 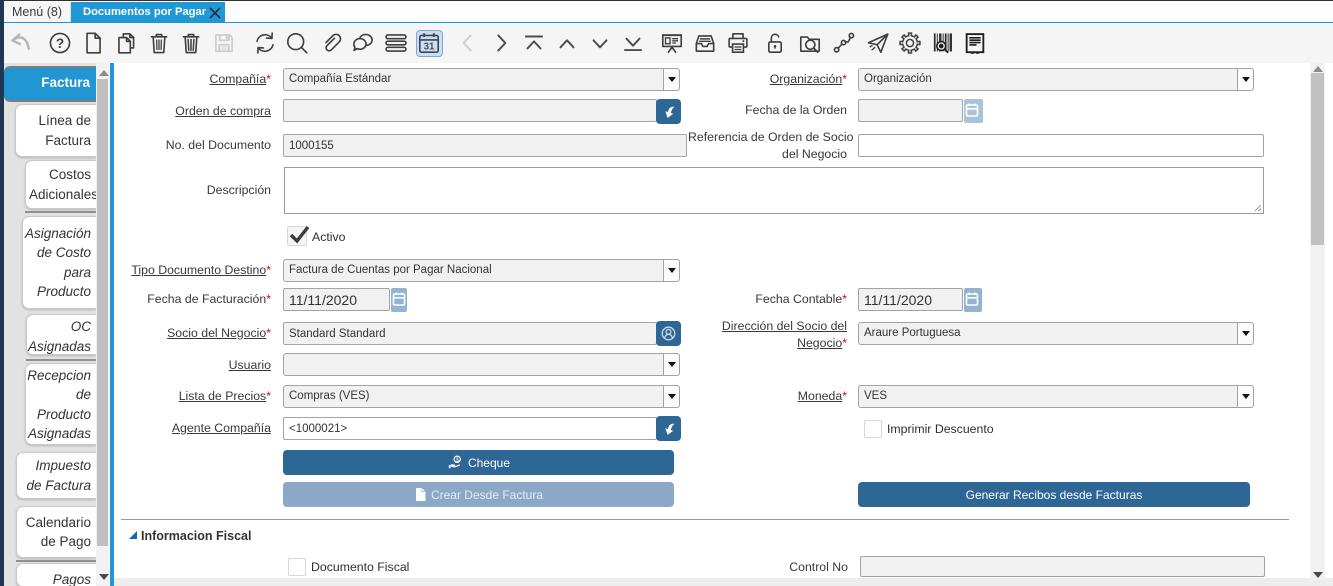 What do you see at coordinates (429, 46) in the screenshot?
I see `svg-text: 31` at bounding box center [429, 46].